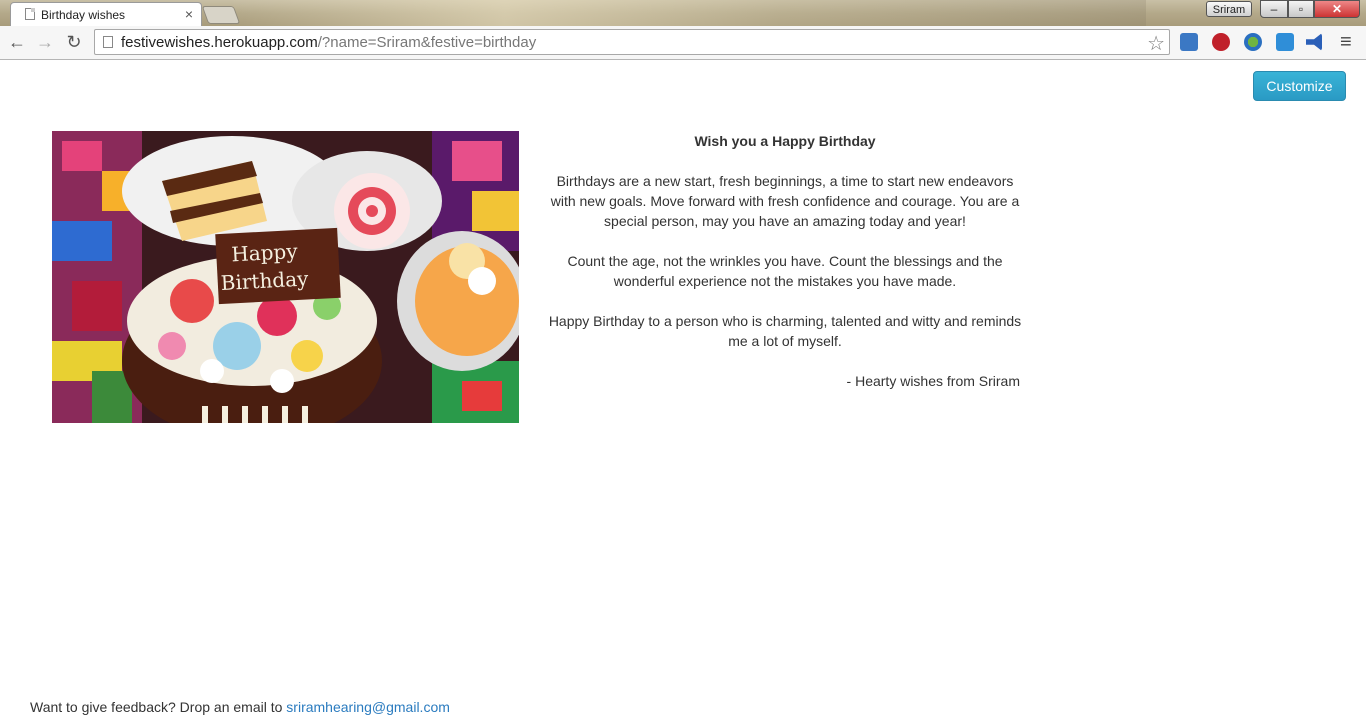 The width and height of the screenshot is (1366, 728). Describe the element at coordinates (219, 42) in the screenshot. I see `url-host: festivewishes.herokuapp.com` at that location.